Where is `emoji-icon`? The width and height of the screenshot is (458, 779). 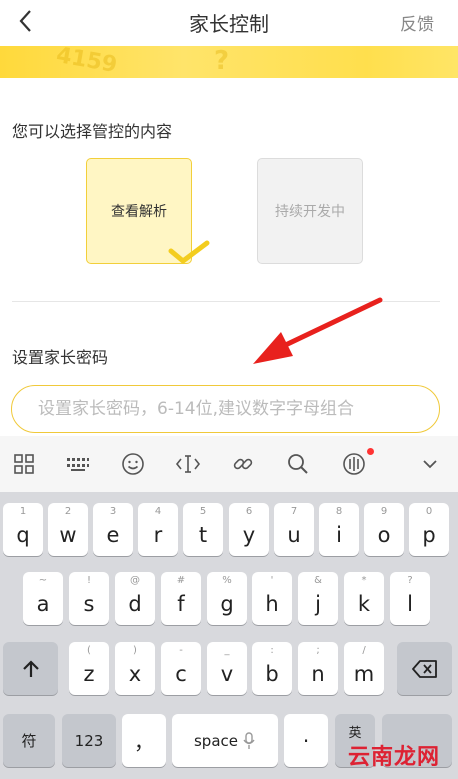
emoji-icon is located at coordinates (133, 464).